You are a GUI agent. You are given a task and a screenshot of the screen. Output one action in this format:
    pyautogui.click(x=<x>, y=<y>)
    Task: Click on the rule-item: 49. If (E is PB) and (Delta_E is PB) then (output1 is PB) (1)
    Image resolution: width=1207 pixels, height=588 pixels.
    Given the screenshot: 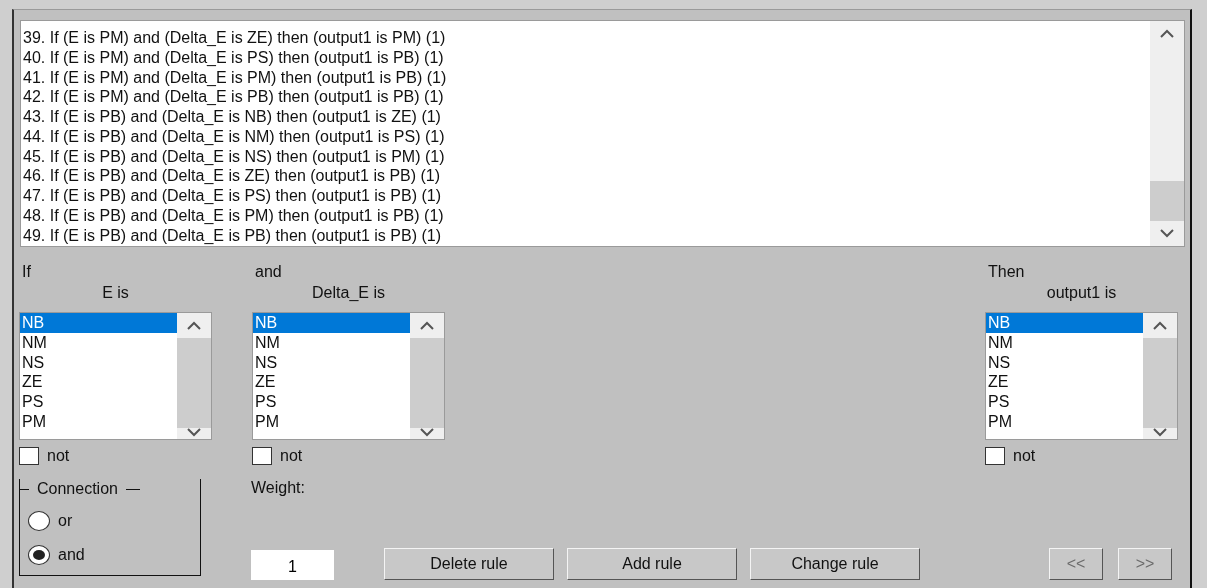 What is the action you would take?
    pyautogui.click(x=586, y=235)
    